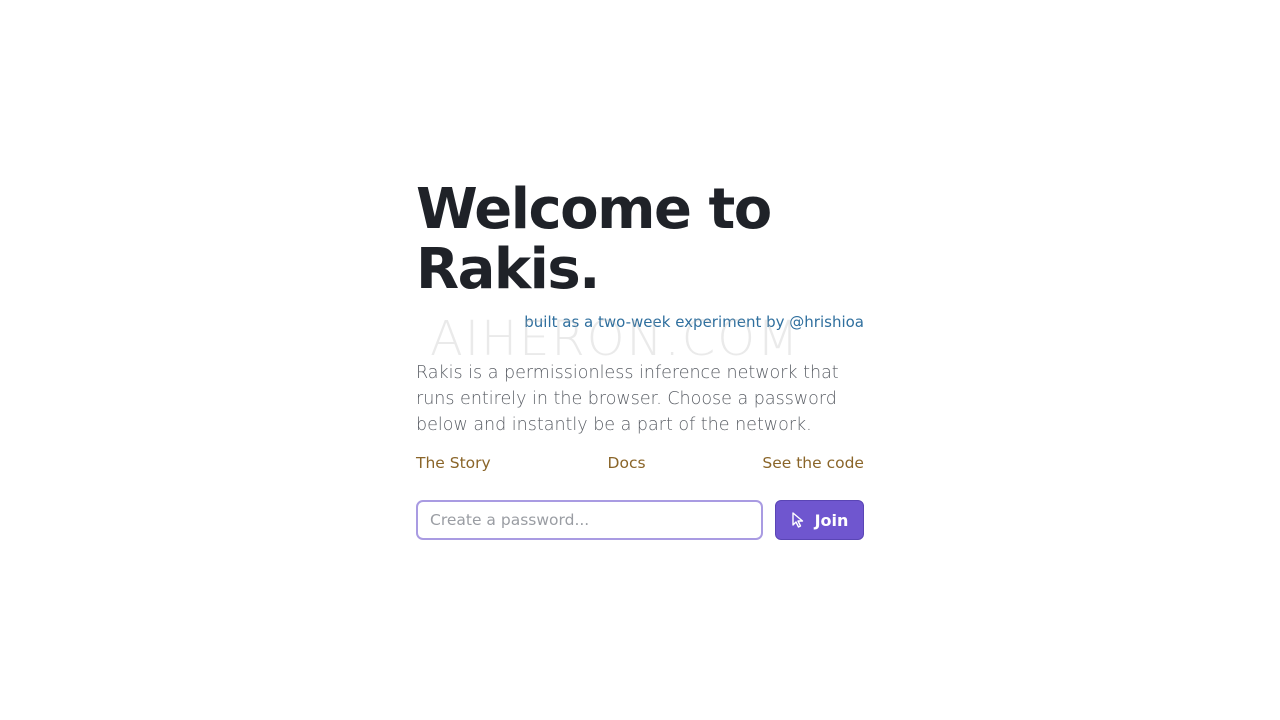 This screenshot has height=720, width=1280. What do you see at coordinates (813, 463) in the screenshot?
I see `link-see-the-code: See the code` at bounding box center [813, 463].